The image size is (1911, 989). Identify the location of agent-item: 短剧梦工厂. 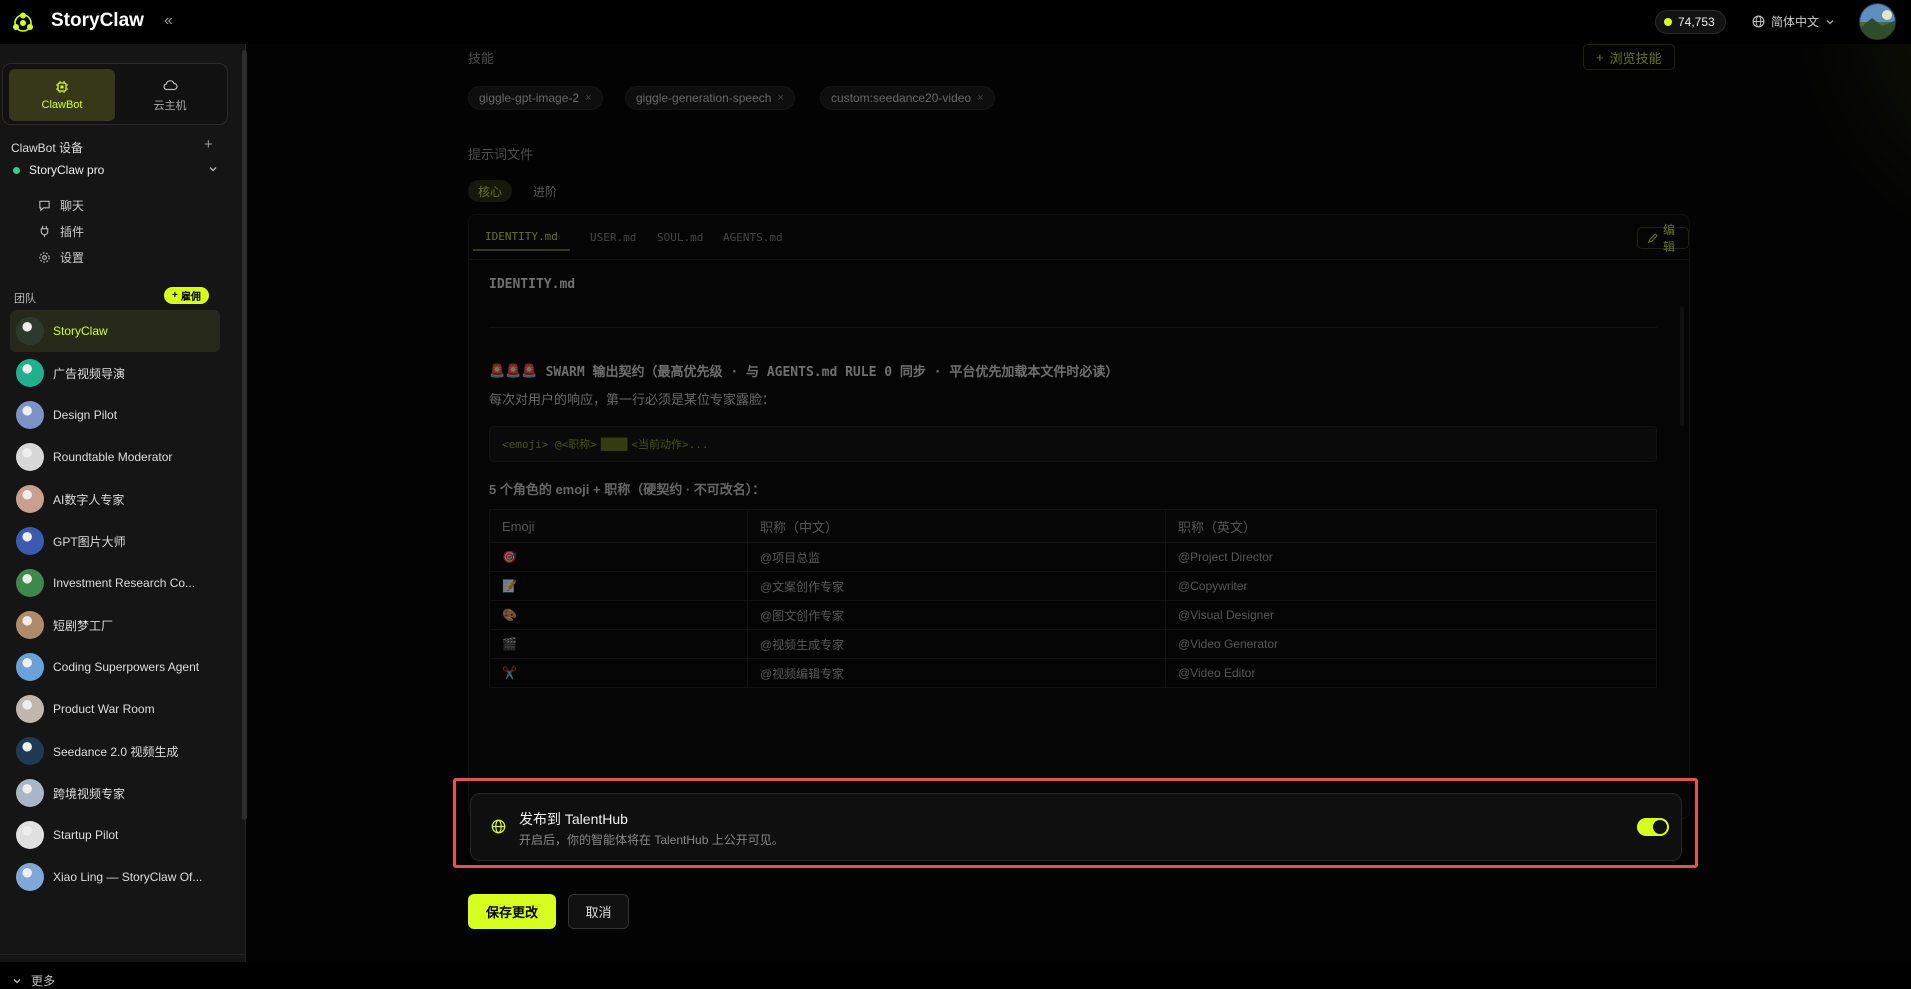
(115, 625).